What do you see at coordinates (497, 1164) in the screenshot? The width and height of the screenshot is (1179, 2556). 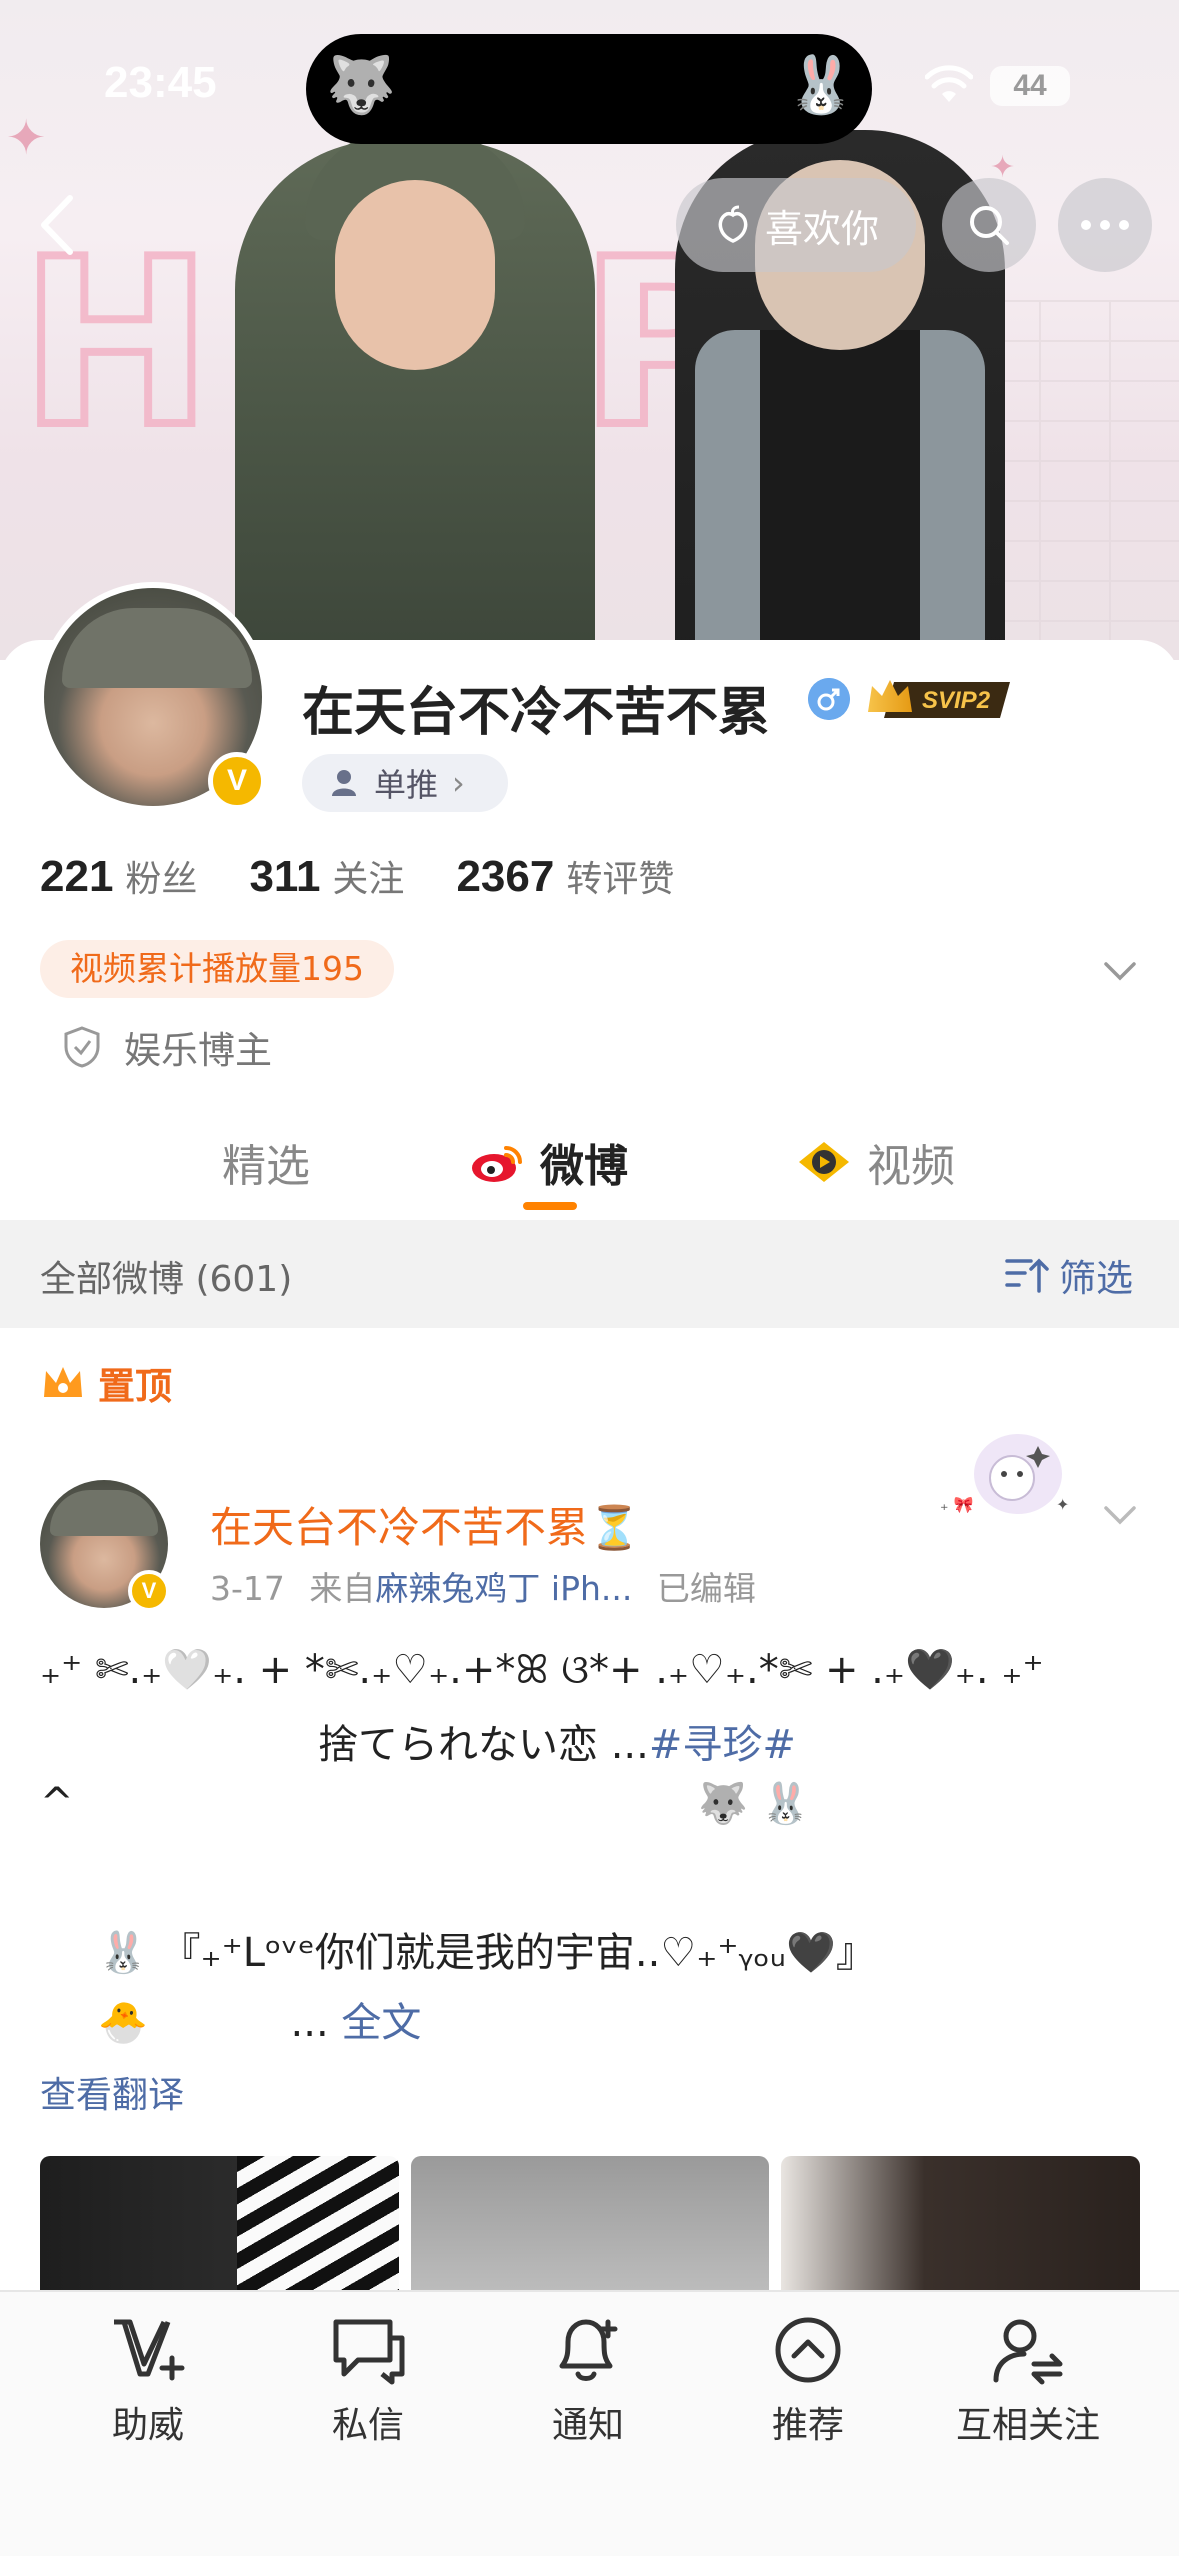 I see `weibo-logo-icon` at bounding box center [497, 1164].